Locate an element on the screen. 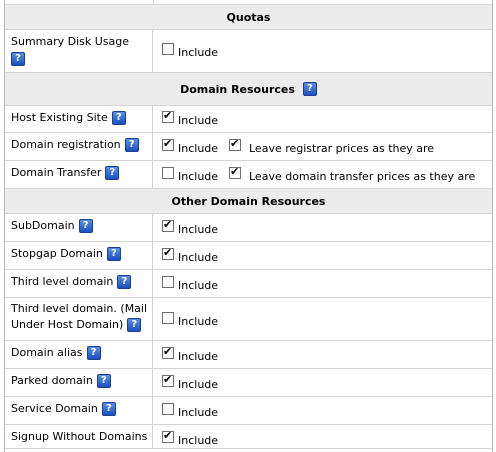  section-title-quotas: Quotas is located at coordinates (248, 17).